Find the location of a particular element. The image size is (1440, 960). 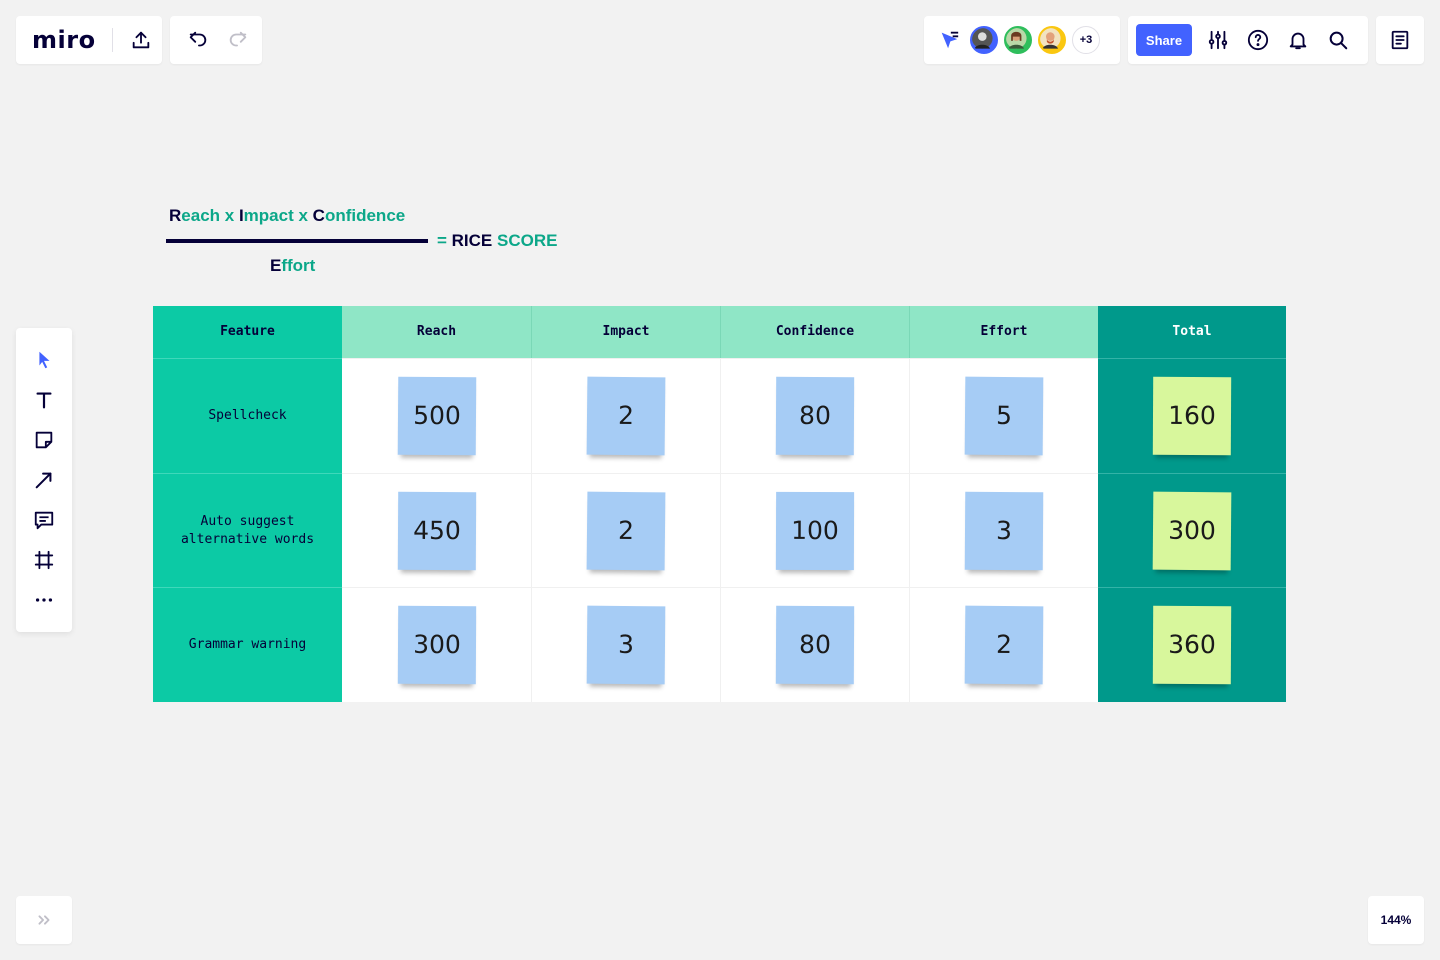

divider is located at coordinates (112, 40).